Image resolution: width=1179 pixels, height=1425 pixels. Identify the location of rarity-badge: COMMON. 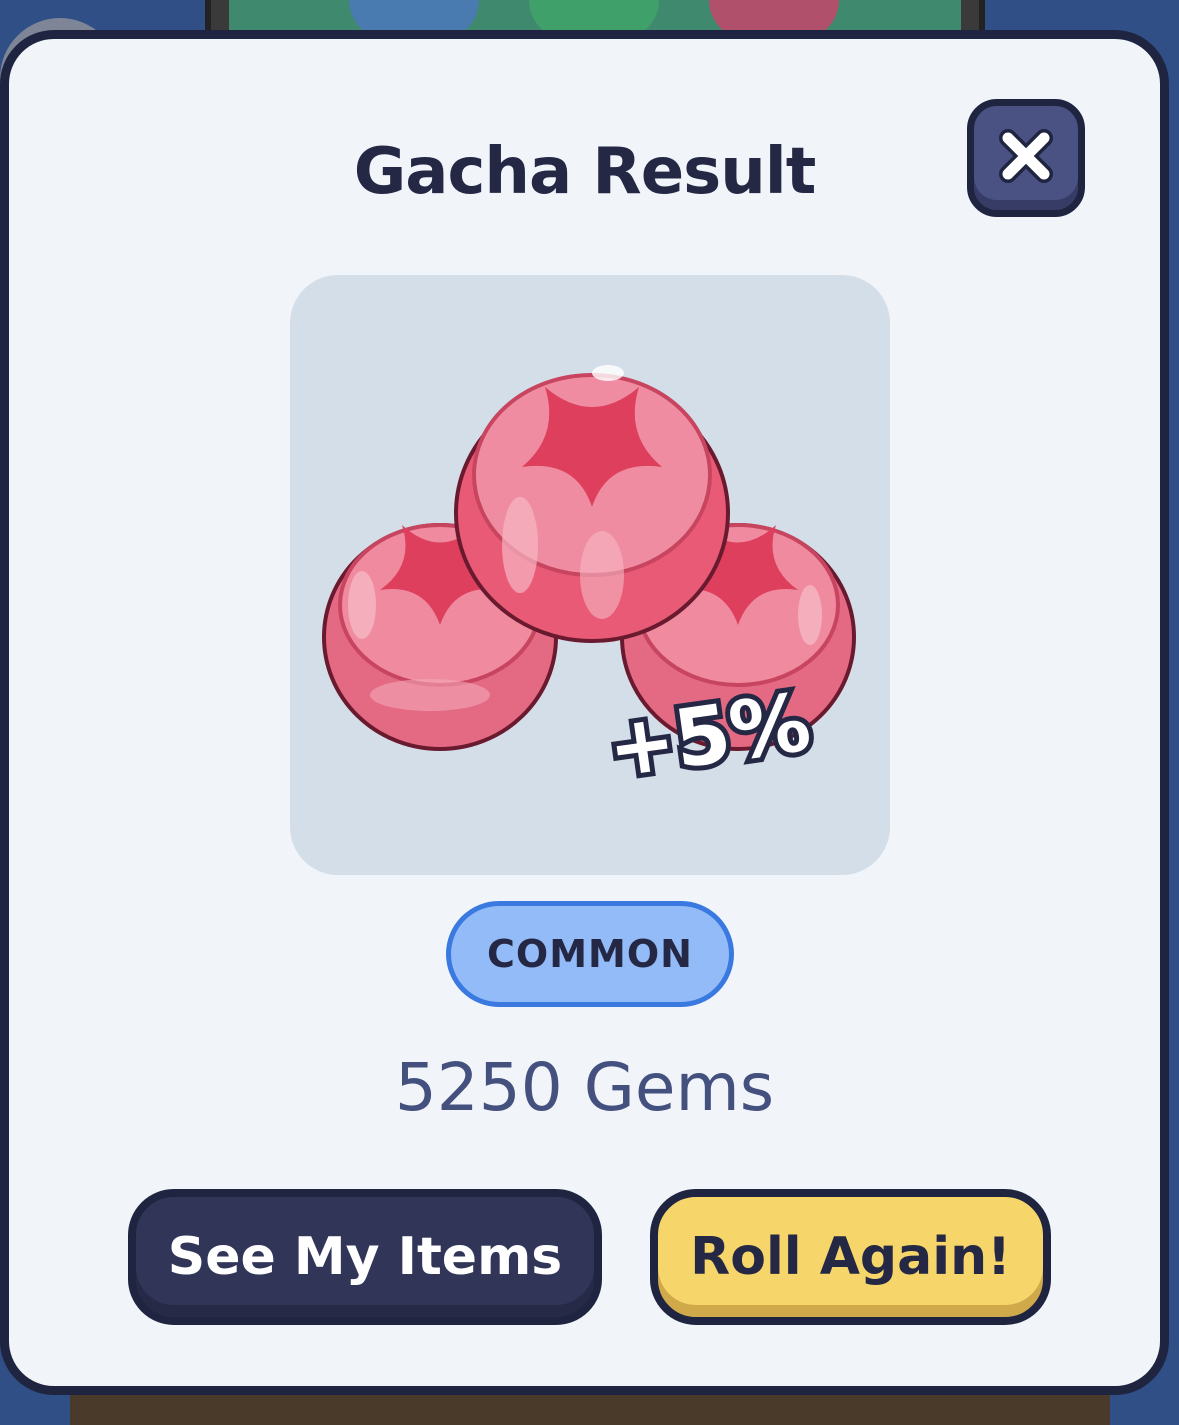
(590, 954).